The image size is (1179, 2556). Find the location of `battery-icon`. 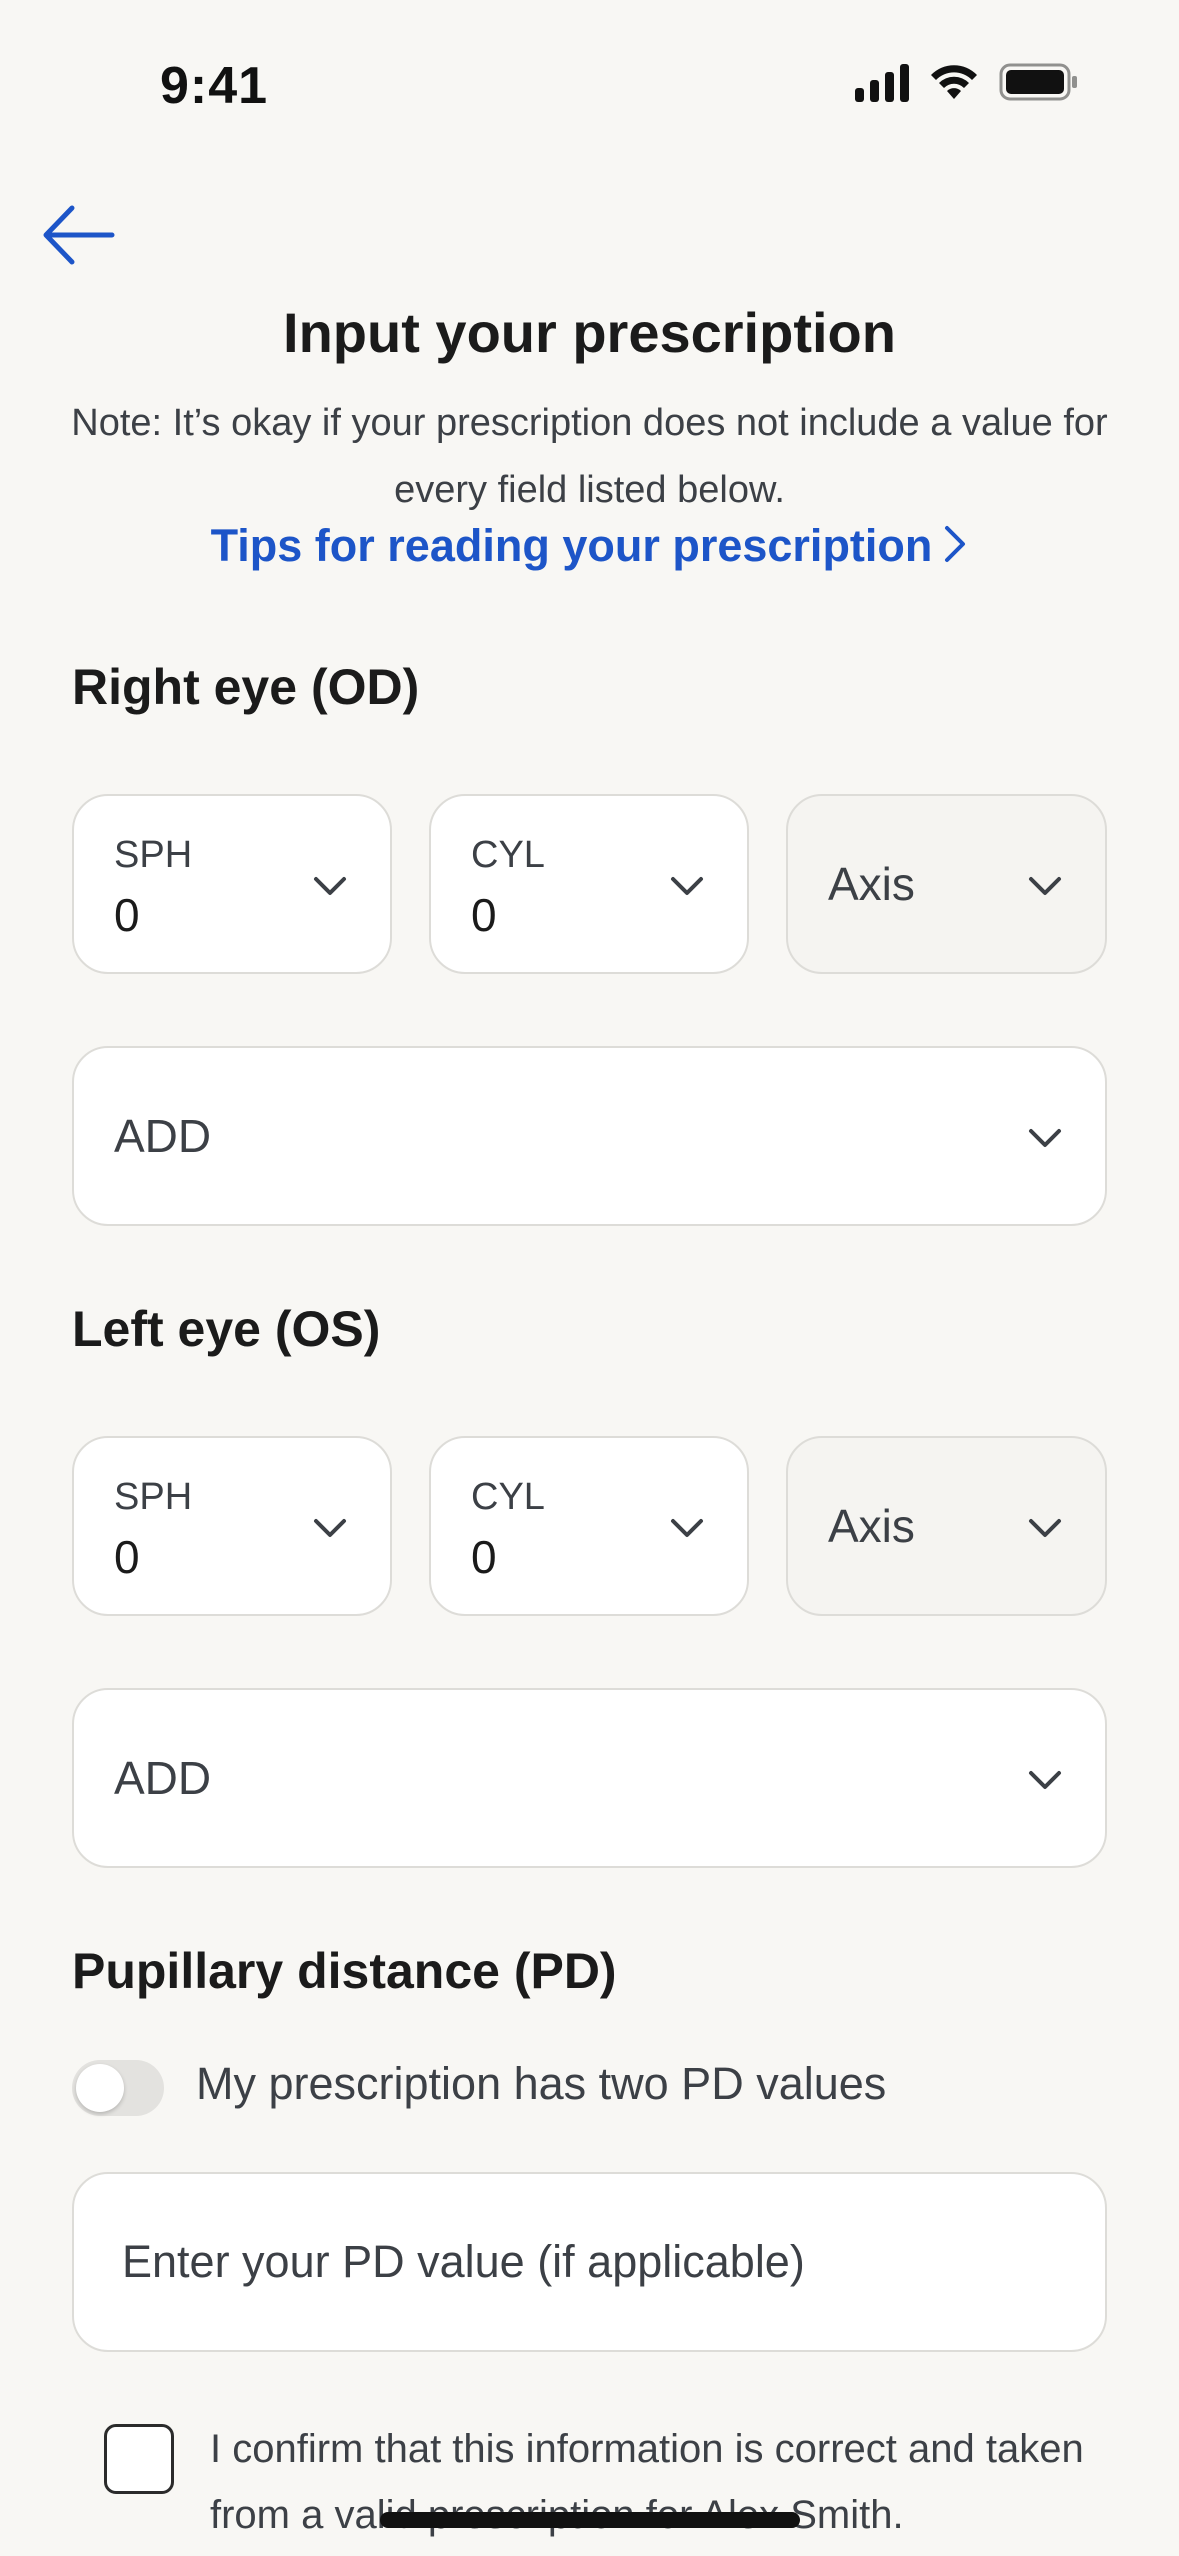

battery-icon is located at coordinates (1039, 82).